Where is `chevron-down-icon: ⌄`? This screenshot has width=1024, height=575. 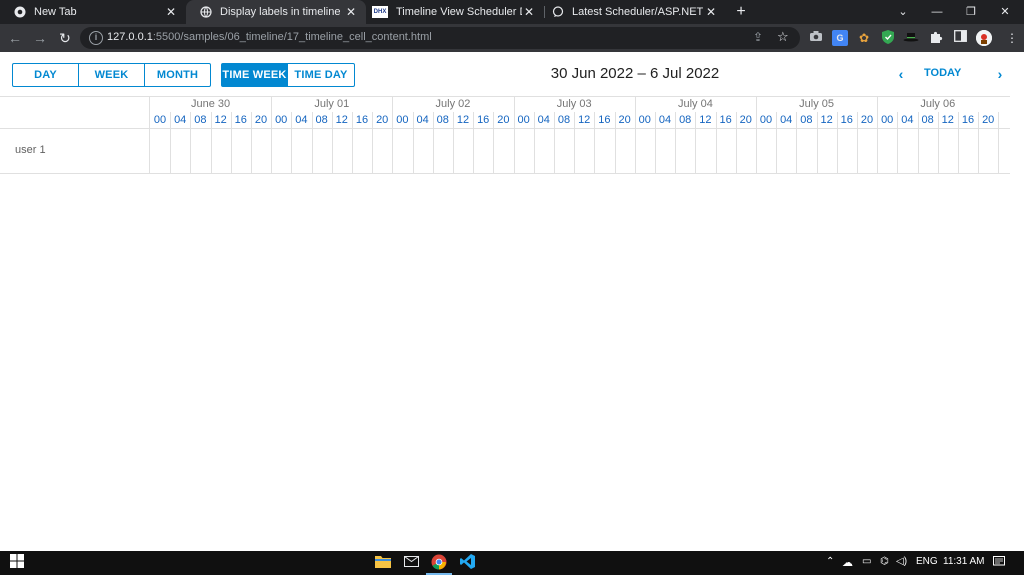 chevron-down-icon: ⌄ is located at coordinates (903, 12).